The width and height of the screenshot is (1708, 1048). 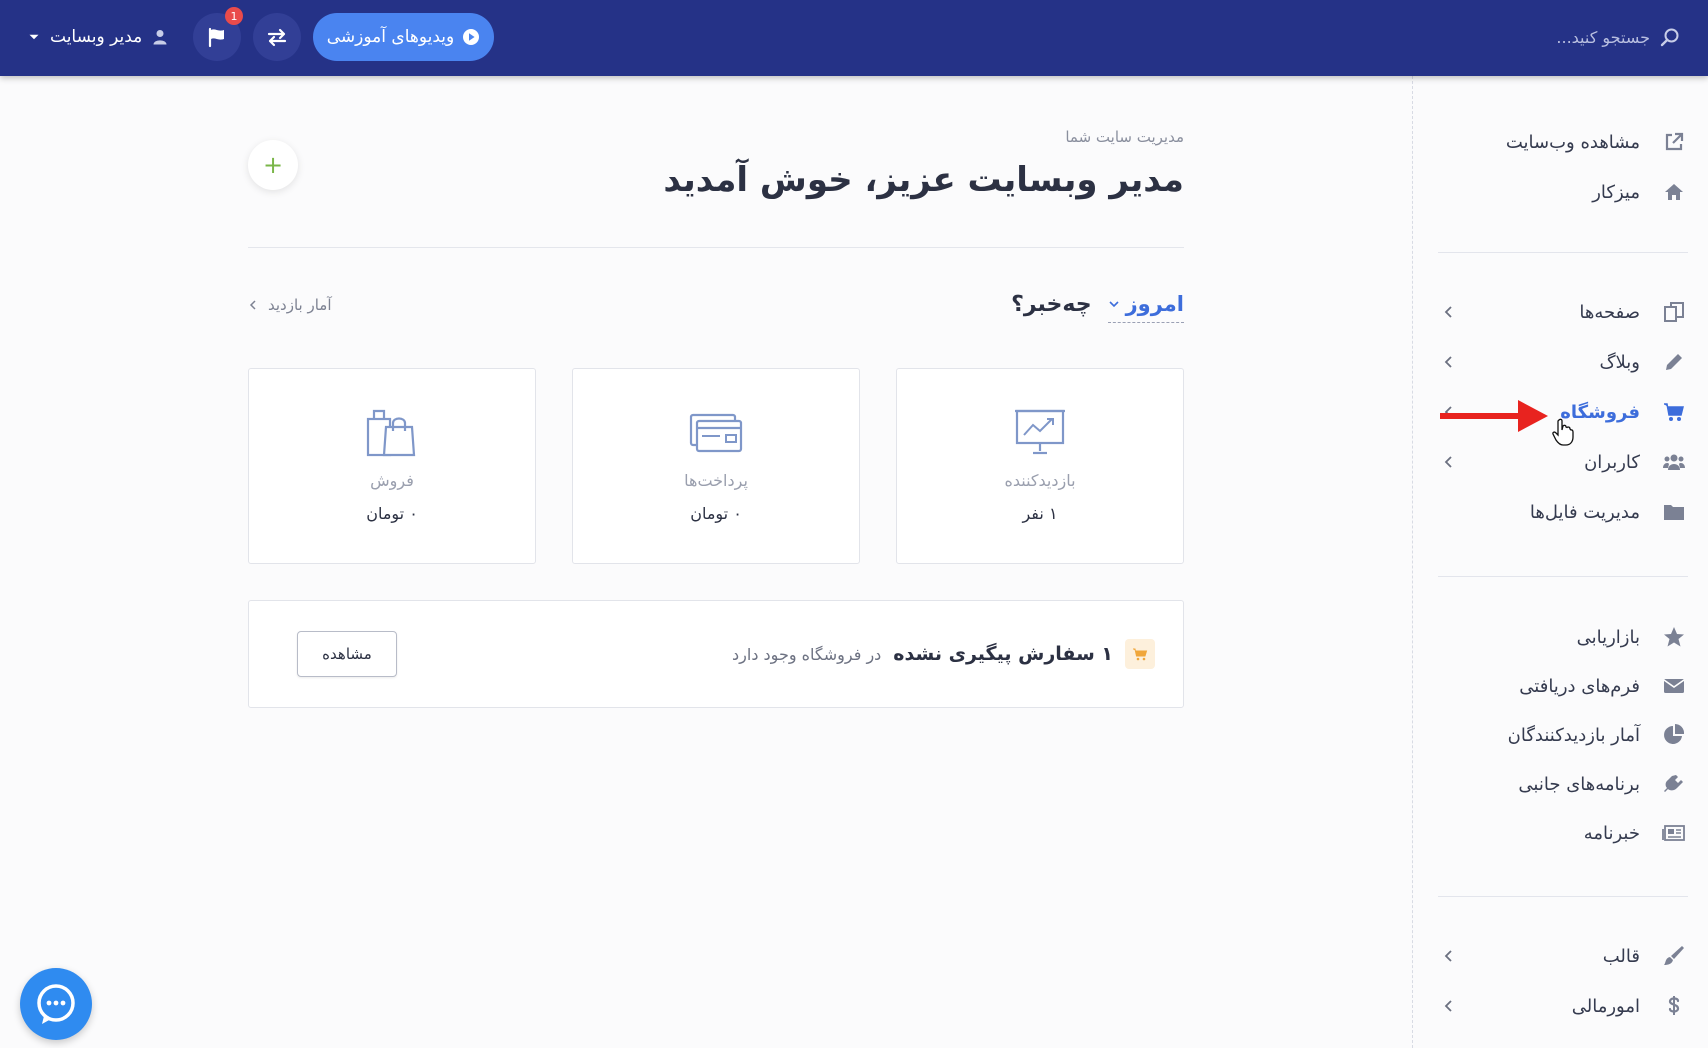 I want to click on whats-new-label: چه‌خبر؟, so click(x=1051, y=304).